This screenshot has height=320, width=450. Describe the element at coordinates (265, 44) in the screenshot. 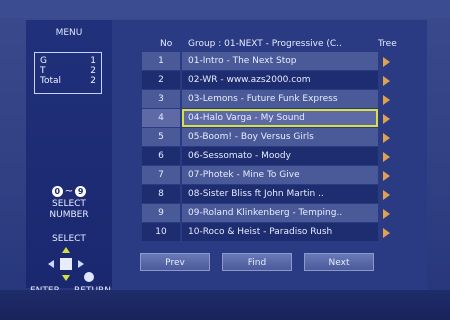

I see `column-header-group: Group : 01-NEXT - Progressive (C..` at that location.